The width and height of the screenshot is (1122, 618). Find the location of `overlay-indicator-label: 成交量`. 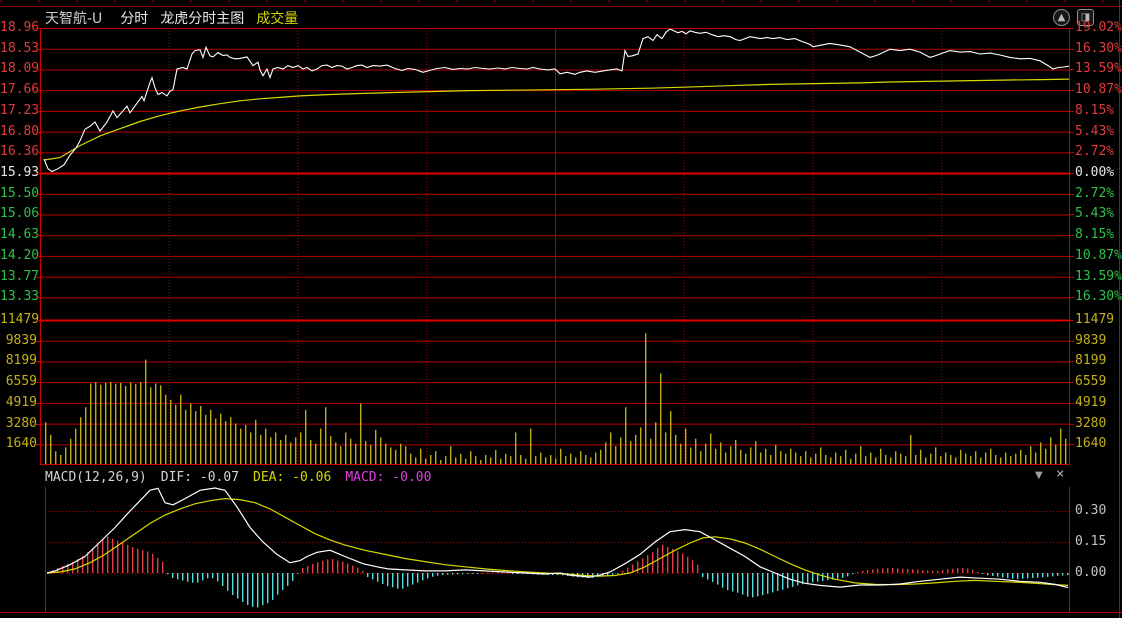

overlay-indicator-label: 成交量 is located at coordinates (277, 18).